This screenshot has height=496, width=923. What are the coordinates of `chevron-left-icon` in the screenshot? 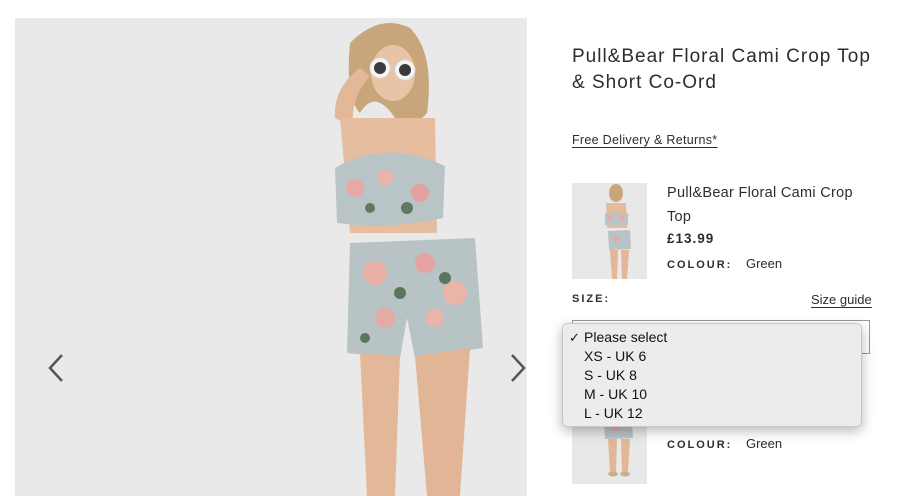 It's located at (55, 368).